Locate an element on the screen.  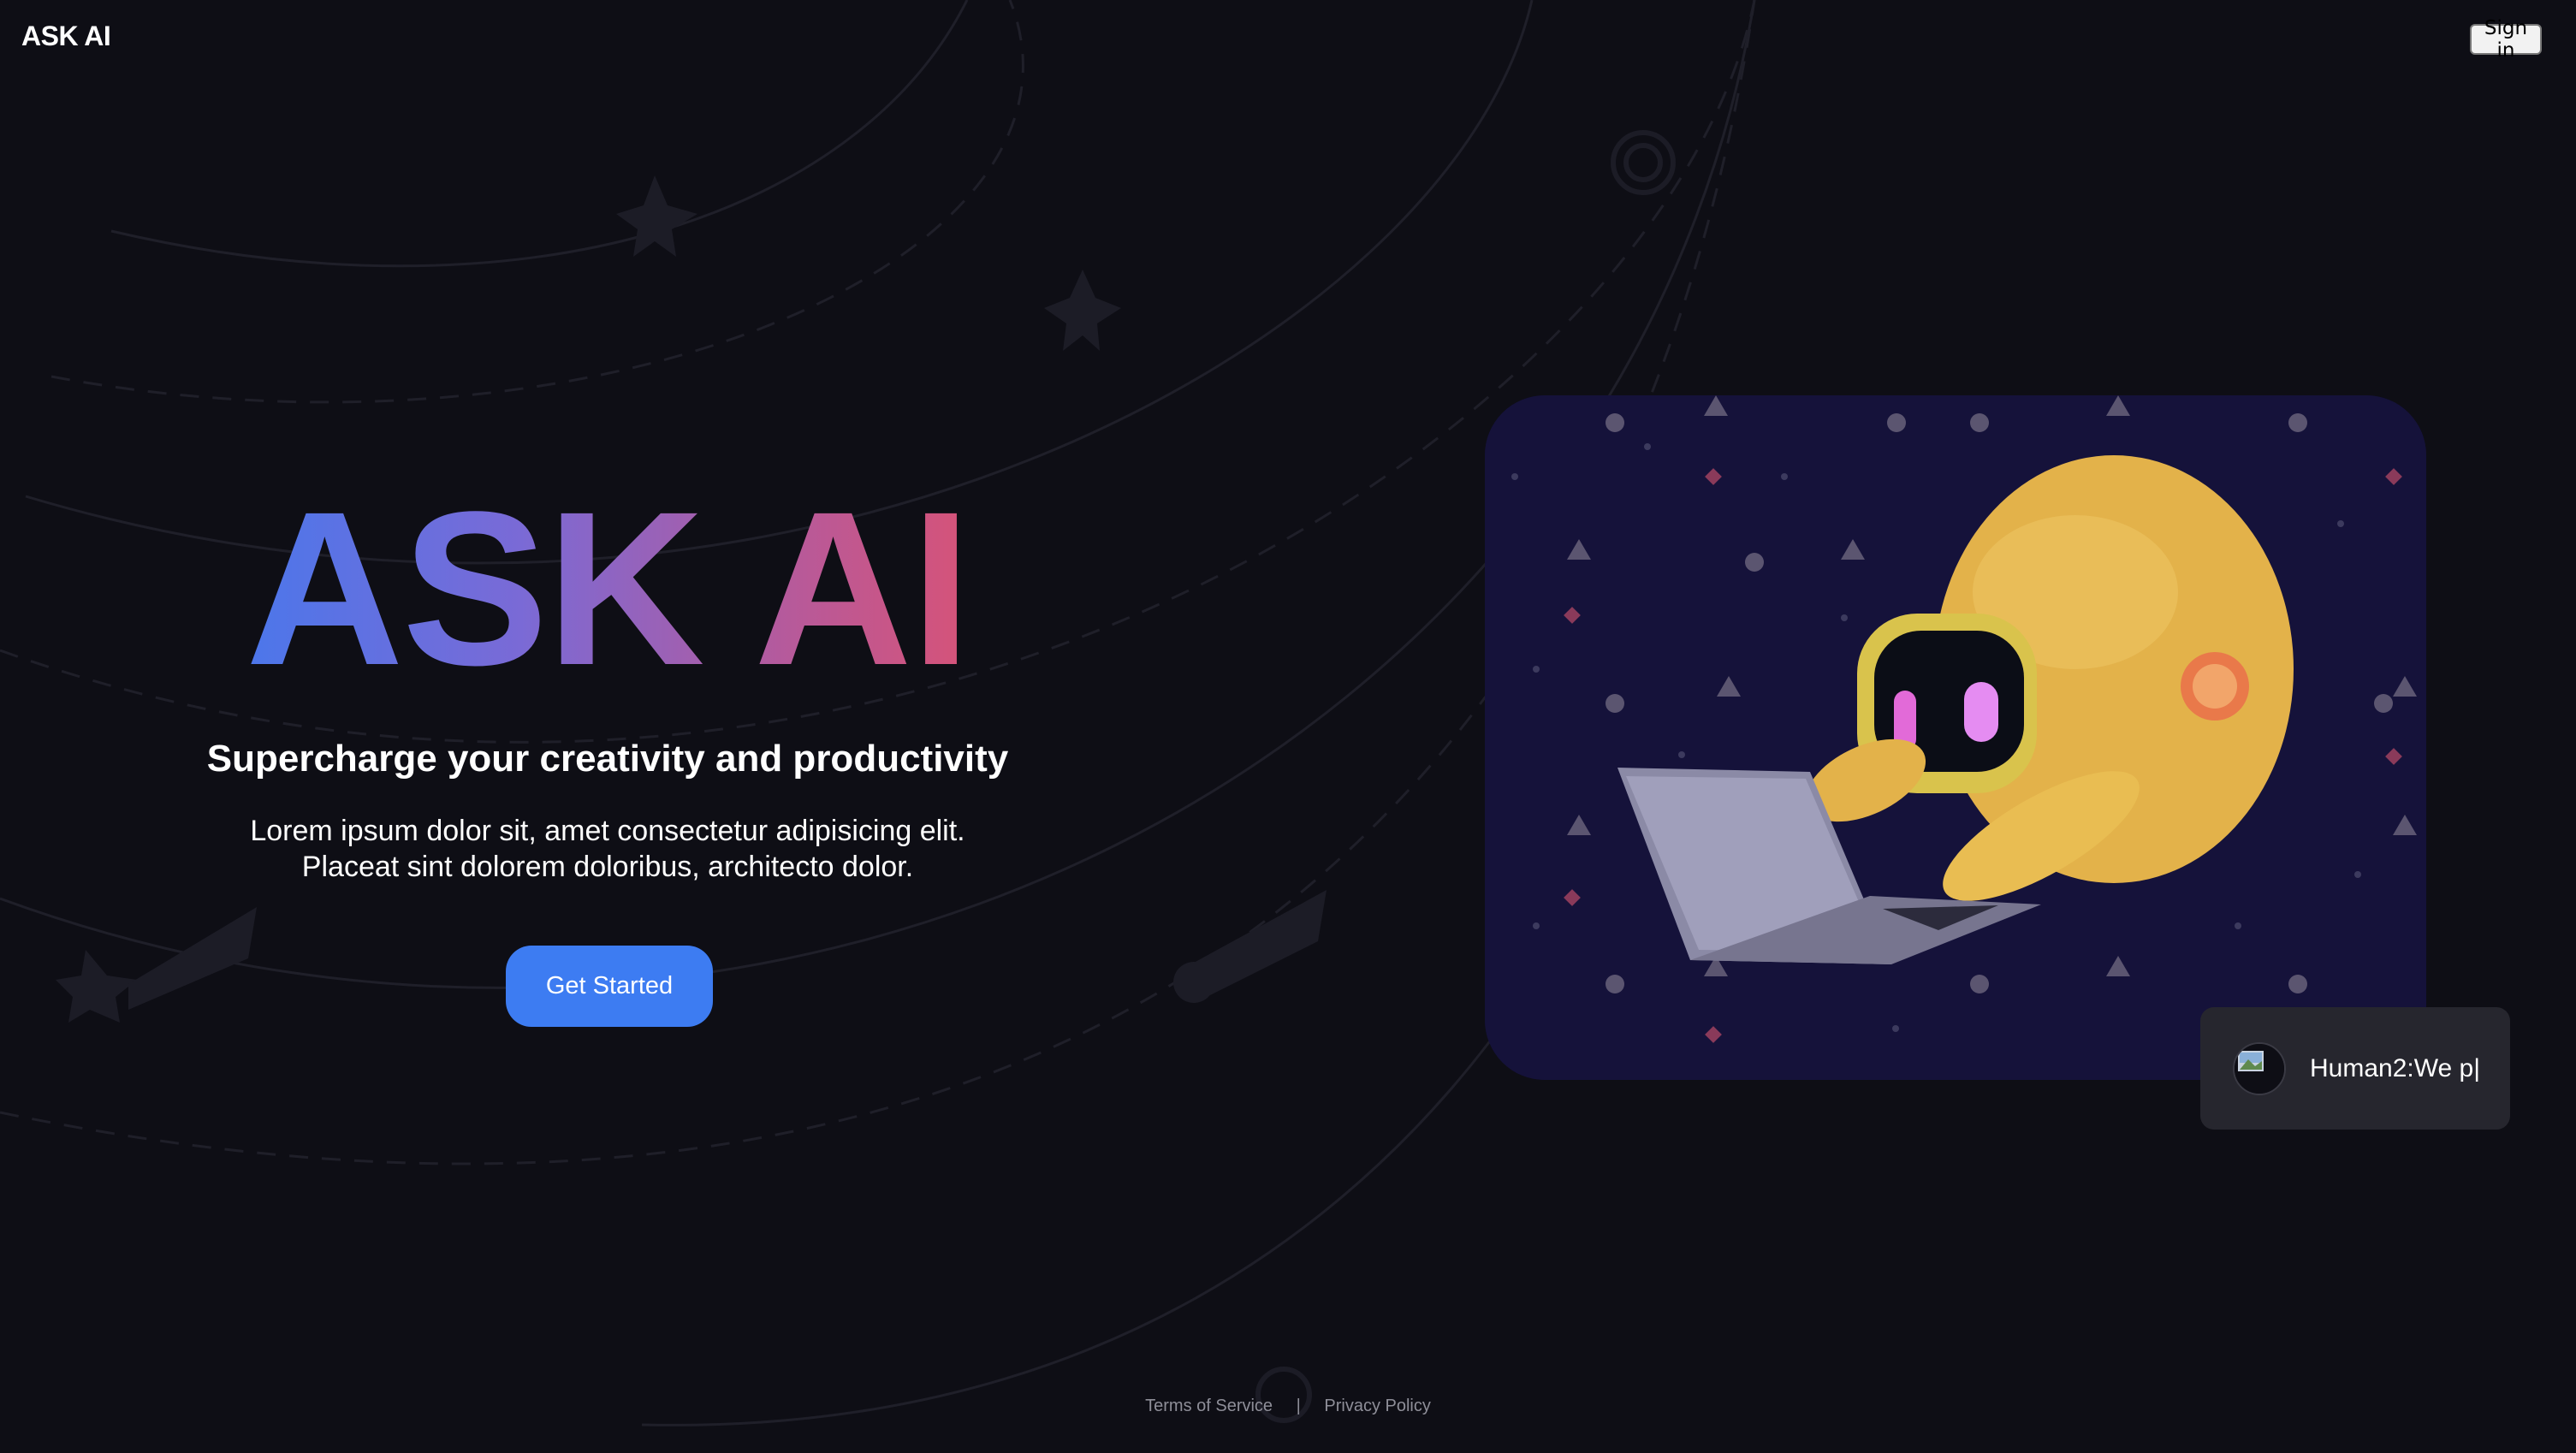
avatar-placeholder-icon is located at coordinates (2259, 1068).